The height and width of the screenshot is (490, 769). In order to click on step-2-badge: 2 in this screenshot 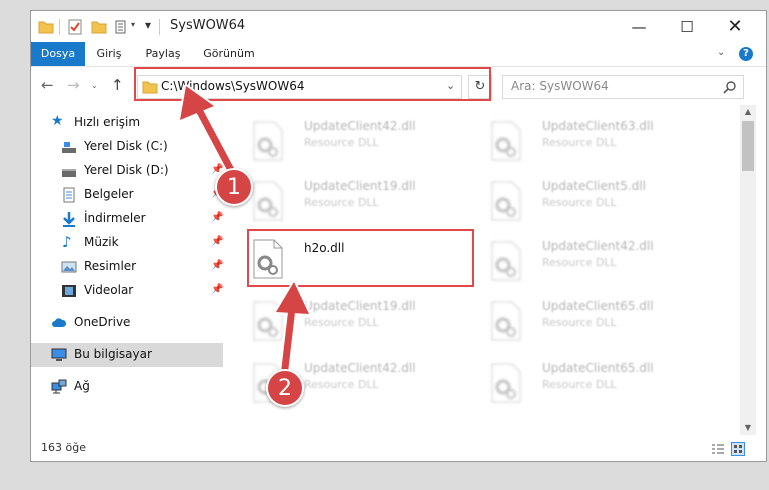, I will do `click(285, 388)`.